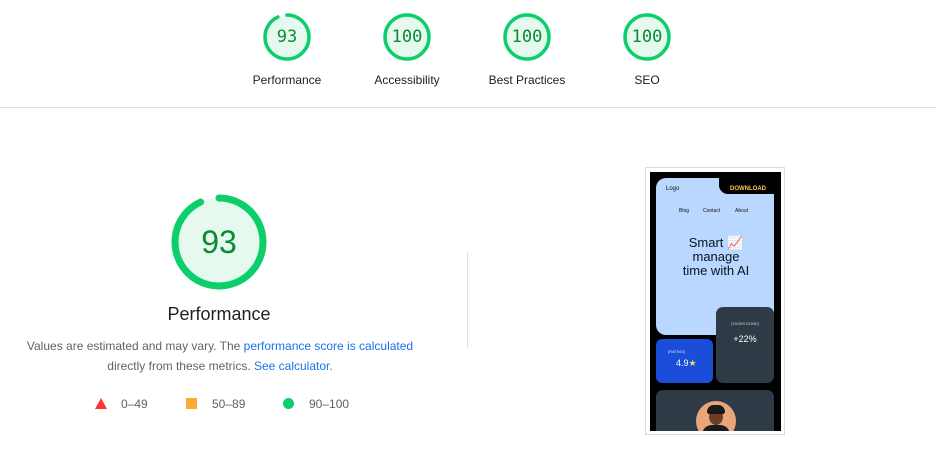 The image size is (936, 452). I want to click on tasks-card: [TASKS DONE] +22%, so click(745, 345).